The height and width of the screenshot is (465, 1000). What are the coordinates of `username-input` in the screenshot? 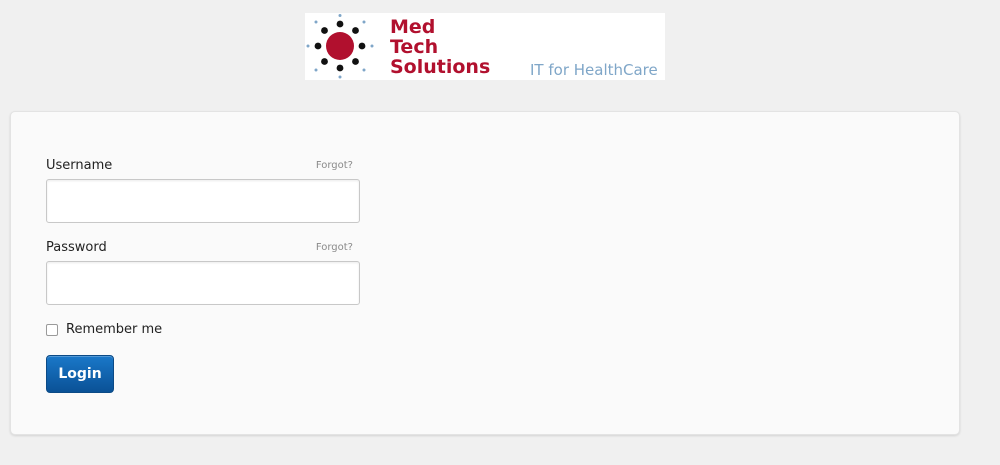 It's located at (203, 201).